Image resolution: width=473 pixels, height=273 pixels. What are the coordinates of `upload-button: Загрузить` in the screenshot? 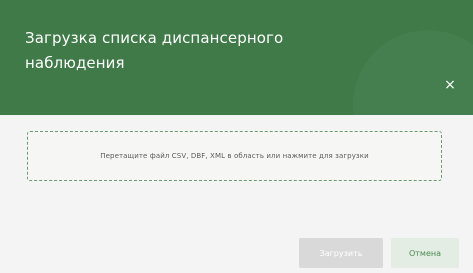 It's located at (341, 253).